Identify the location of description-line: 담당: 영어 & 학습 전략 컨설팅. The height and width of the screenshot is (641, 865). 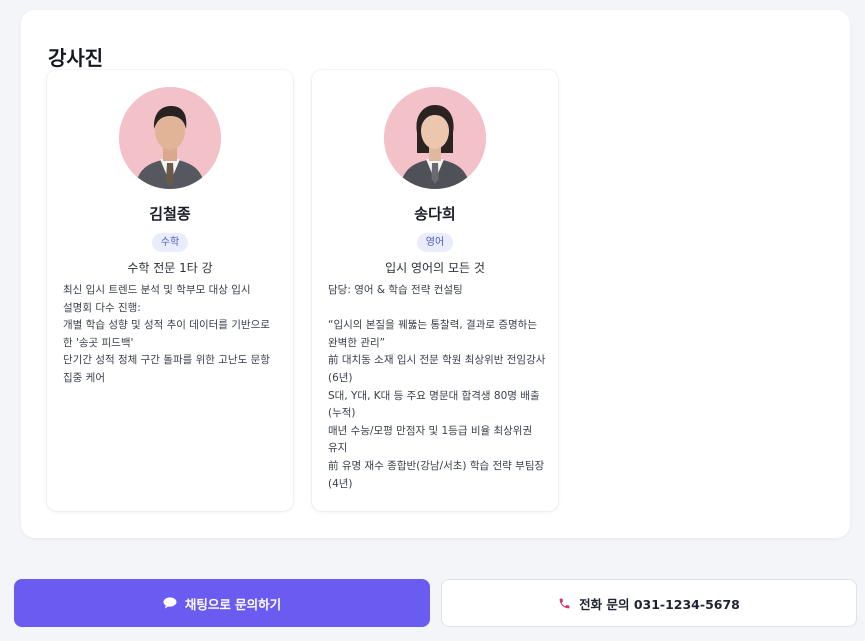
(395, 290).